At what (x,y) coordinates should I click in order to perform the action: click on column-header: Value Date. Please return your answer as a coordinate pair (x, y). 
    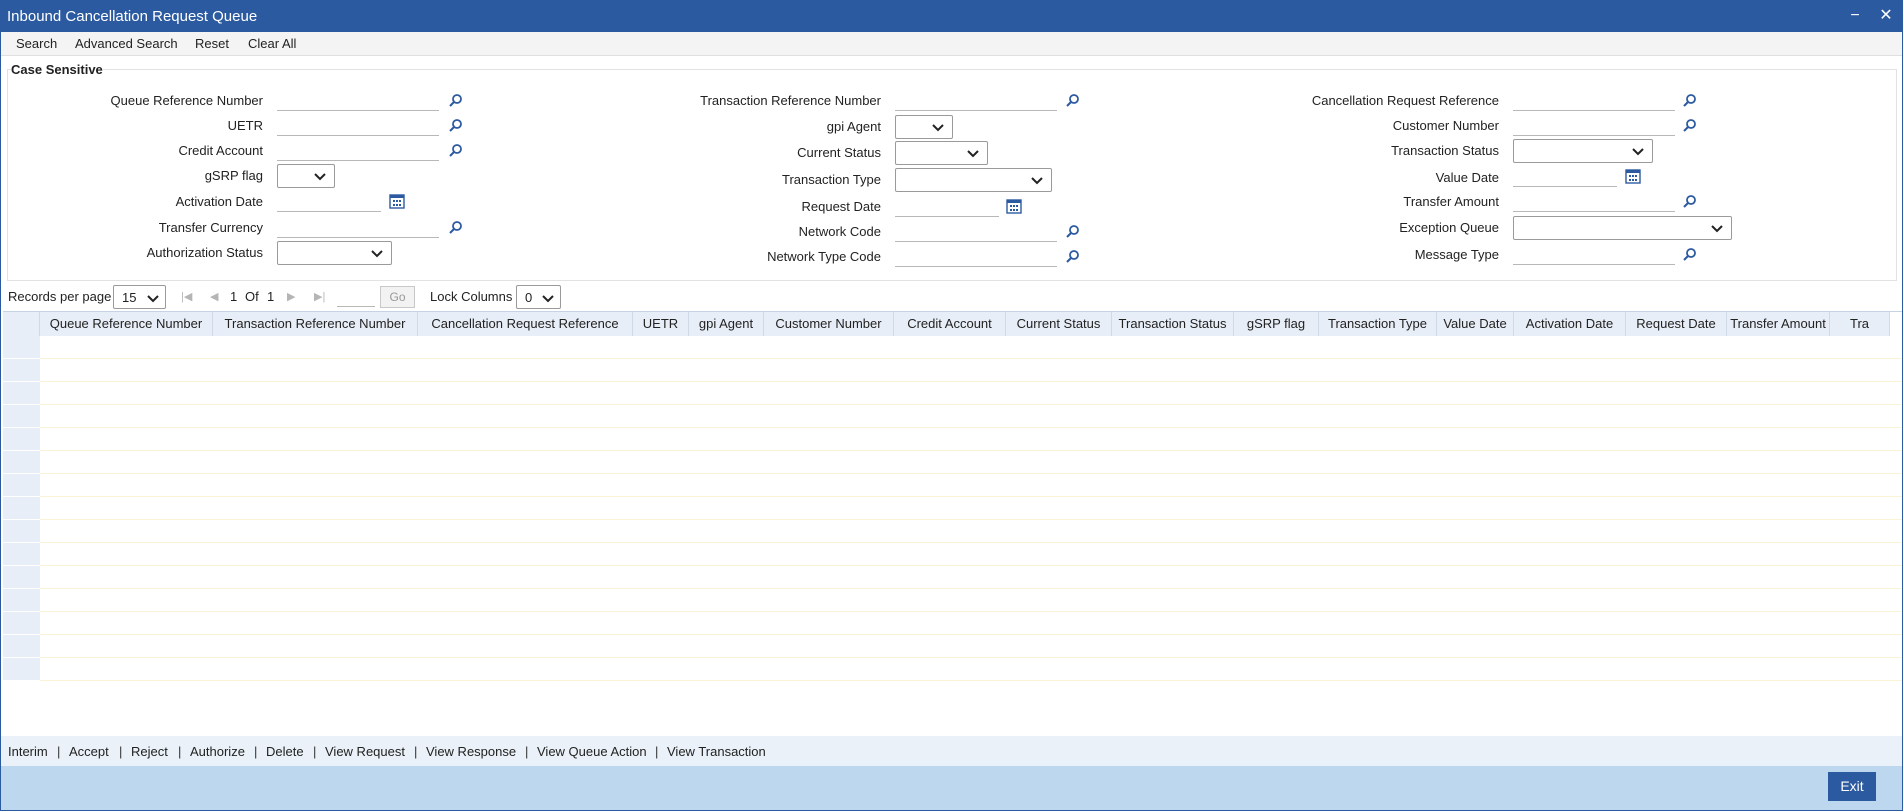
    Looking at the image, I should click on (1475, 324).